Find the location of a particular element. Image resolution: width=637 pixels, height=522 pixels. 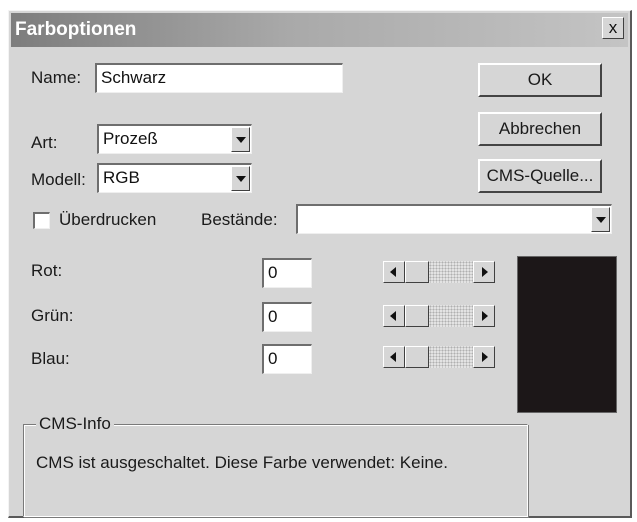

bestande-select is located at coordinates (454, 219).